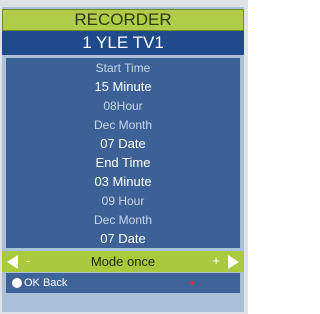  What do you see at coordinates (45, 283) in the screenshot?
I see `footer-label: OK Back` at bounding box center [45, 283].